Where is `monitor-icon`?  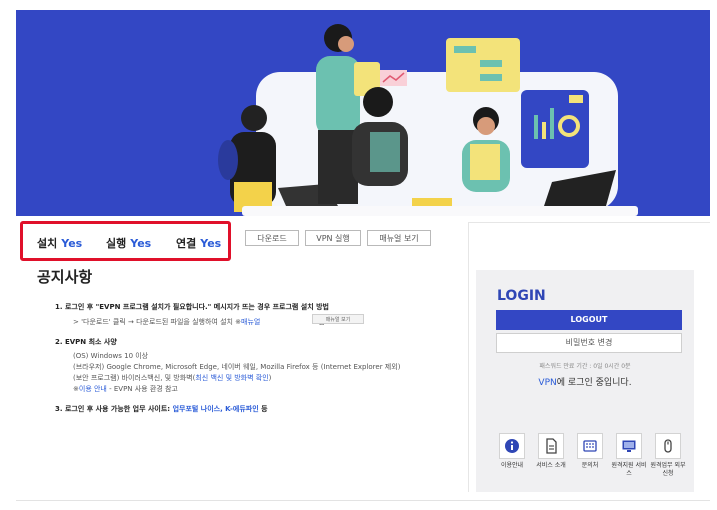 monitor-icon is located at coordinates (629, 446).